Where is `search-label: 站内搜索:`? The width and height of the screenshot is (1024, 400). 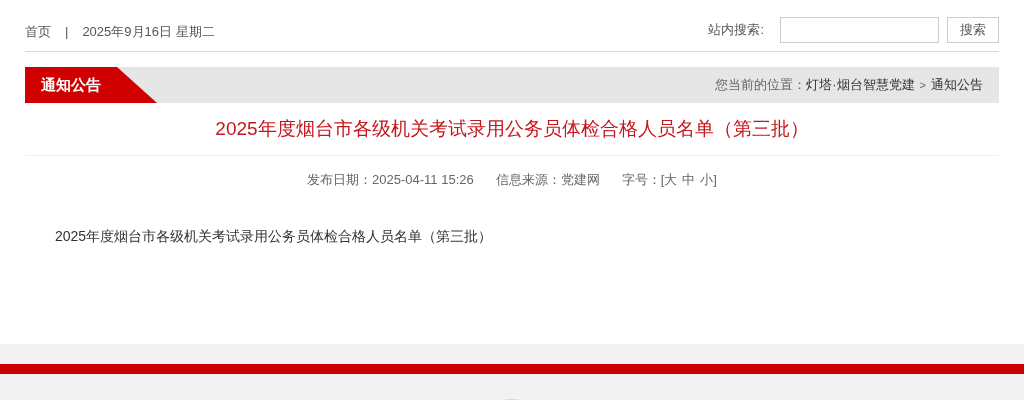 search-label: 站内搜索: is located at coordinates (736, 30).